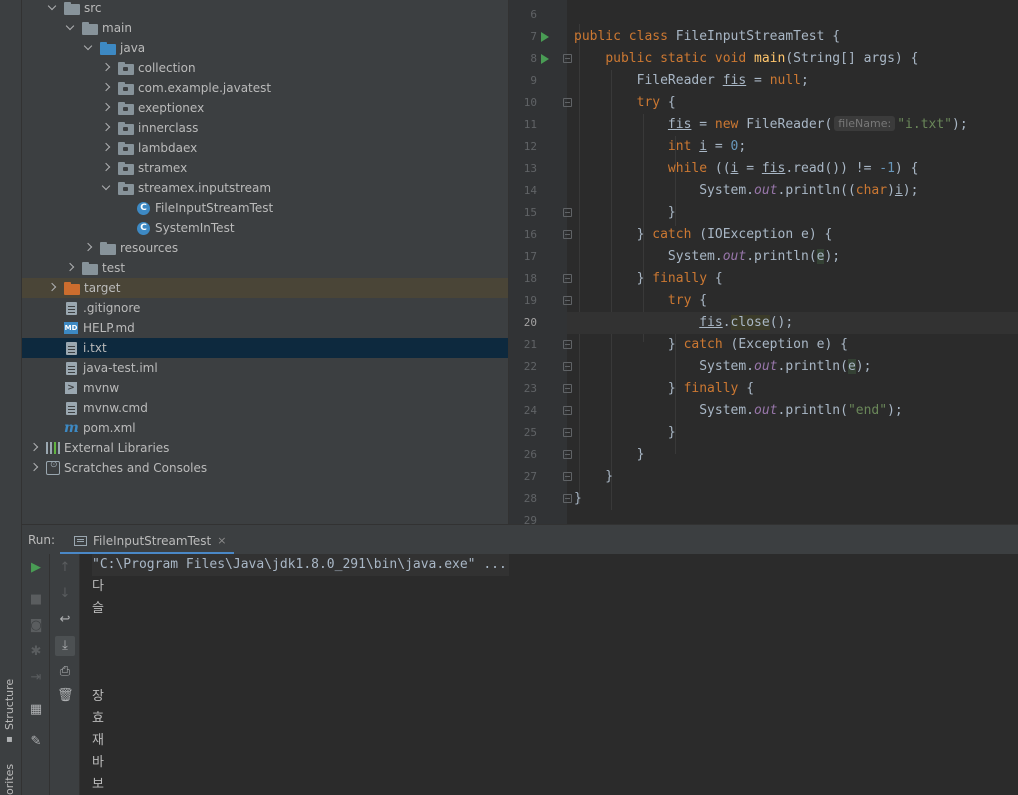  Describe the element at coordinates (265, 468) in the screenshot. I see `tree-item-scratches-and-consoles: Scratches and Consoles` at that location.